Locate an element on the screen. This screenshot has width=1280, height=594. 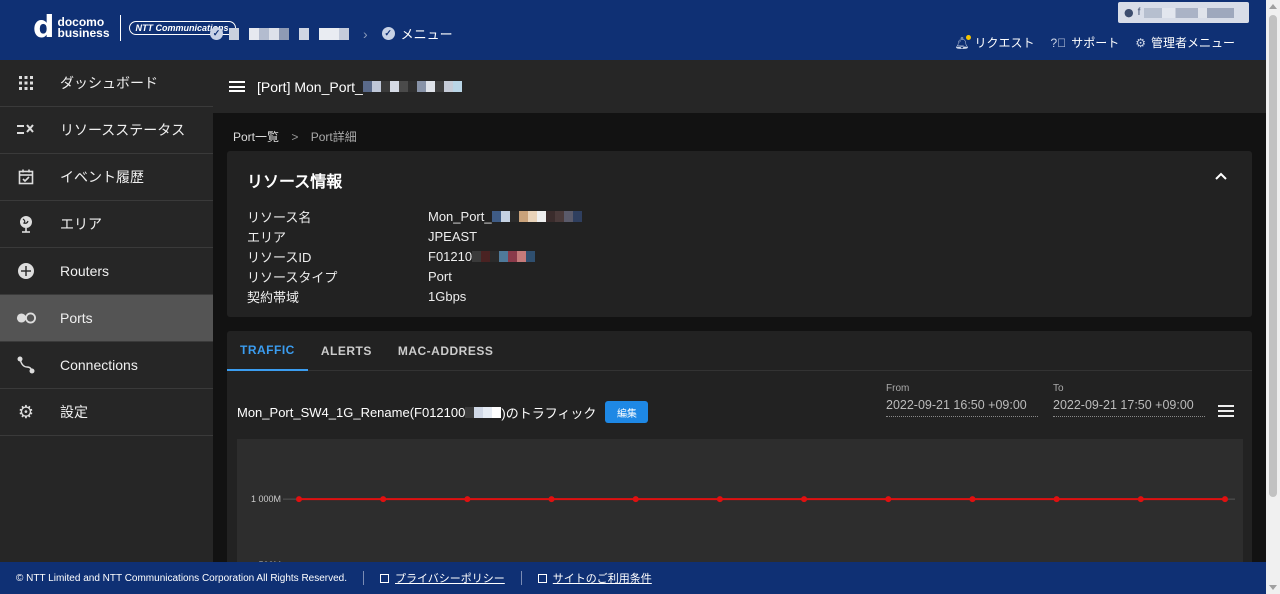
header-links: 🔔︎ リクエスト ?⃝ サポート ⚙ 管理者メニュー is located at coordinates (1094, 42).